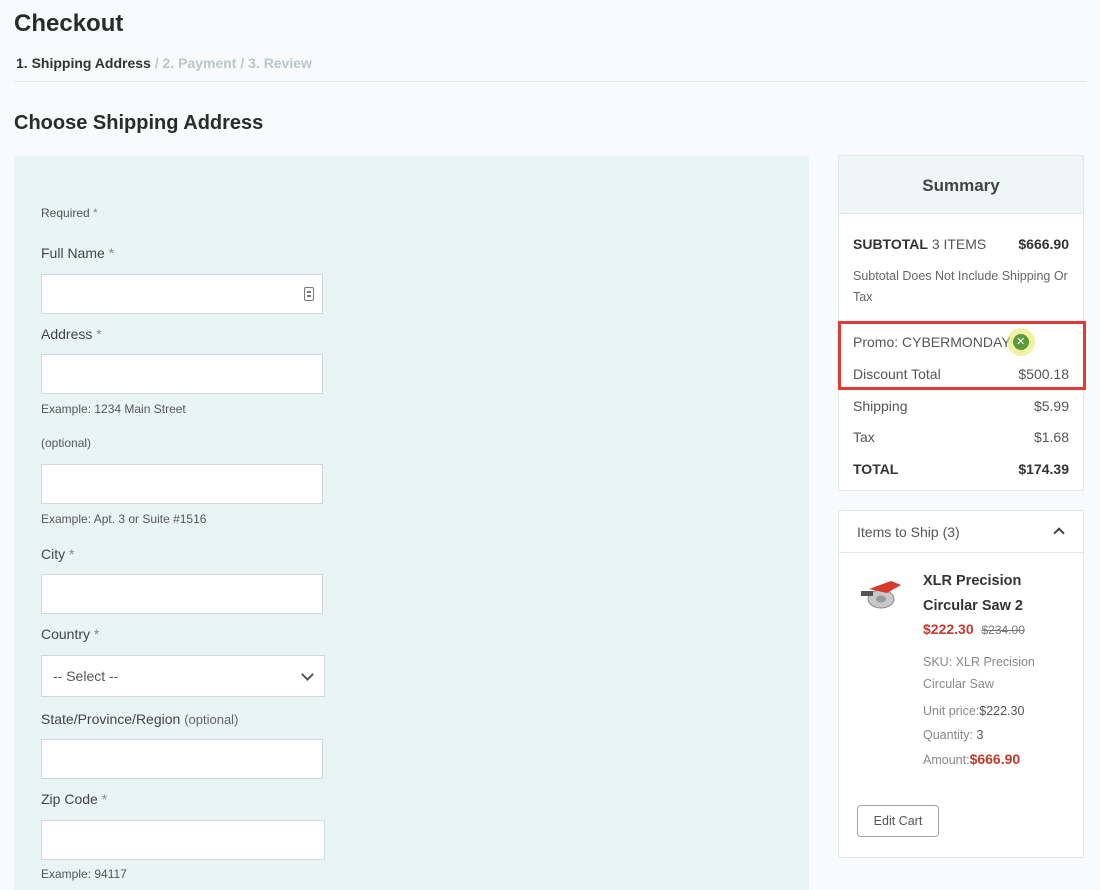 The image size is (1100, 890). I want to click on address2-label: (optional), so click(66, 443).